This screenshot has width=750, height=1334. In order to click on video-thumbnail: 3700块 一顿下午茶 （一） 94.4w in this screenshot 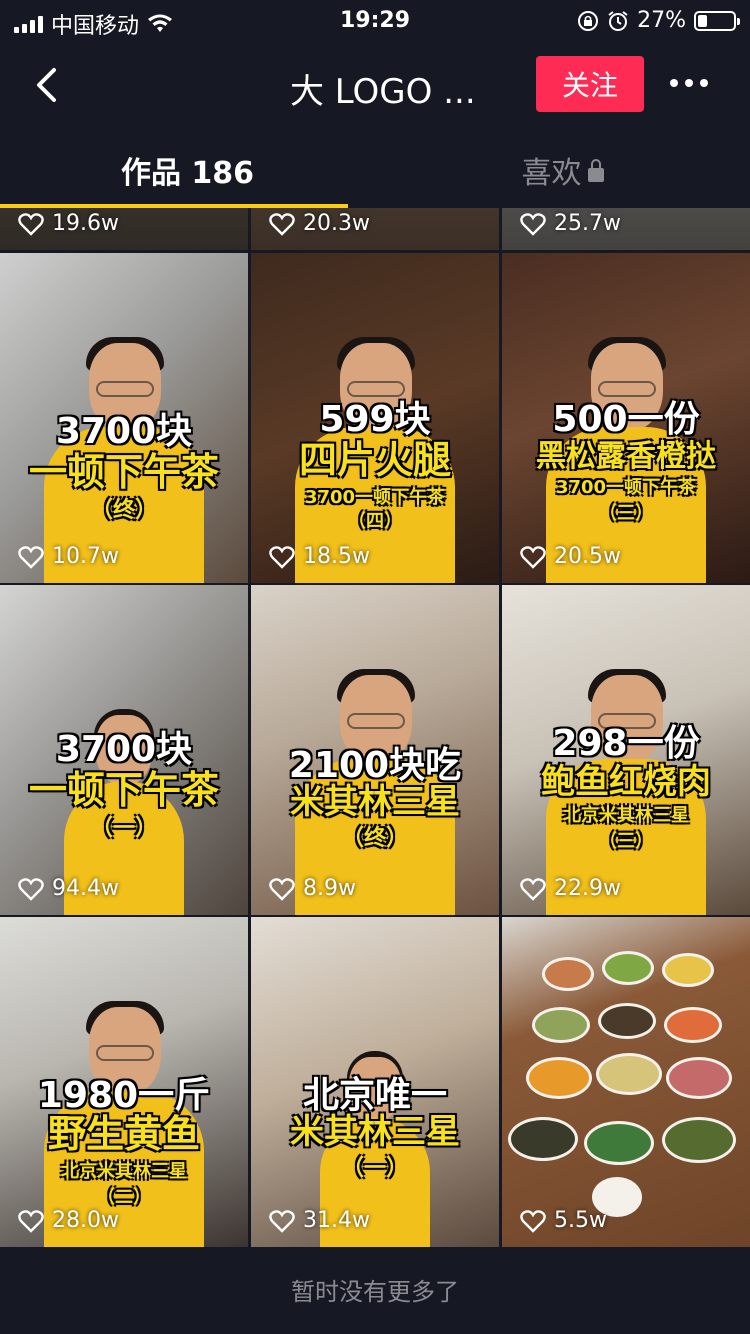, I will do `click(124, 750)`.